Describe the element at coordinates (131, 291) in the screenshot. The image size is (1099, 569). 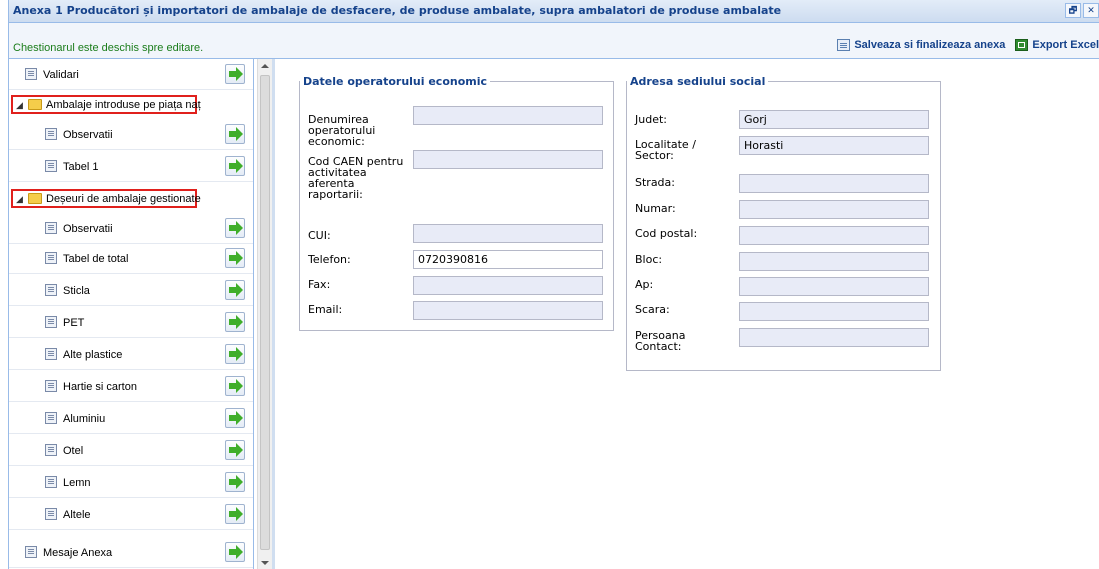
I see `tree-item-sticla: Sticla` at that location.